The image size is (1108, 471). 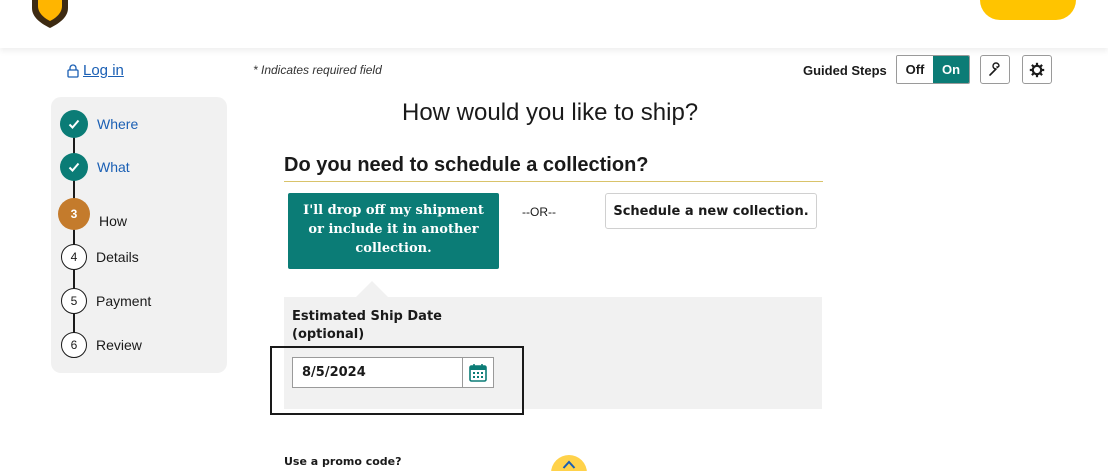 What do you see at coordinates (50, 14) in the screenshot?
I see `ups-logo-icon` at bounding box center [50, 14].